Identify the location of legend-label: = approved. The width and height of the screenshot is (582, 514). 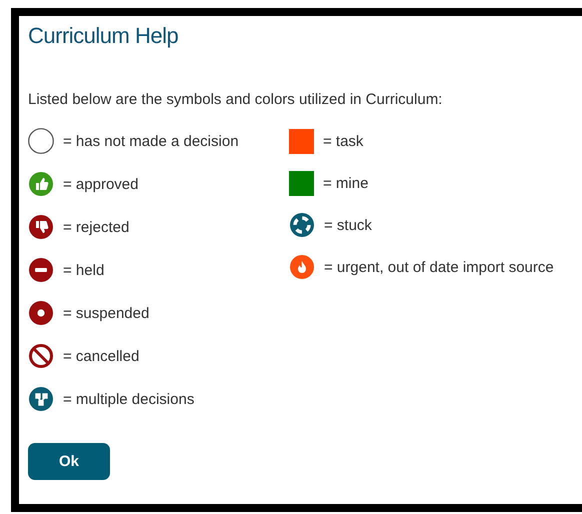
(100, 184).